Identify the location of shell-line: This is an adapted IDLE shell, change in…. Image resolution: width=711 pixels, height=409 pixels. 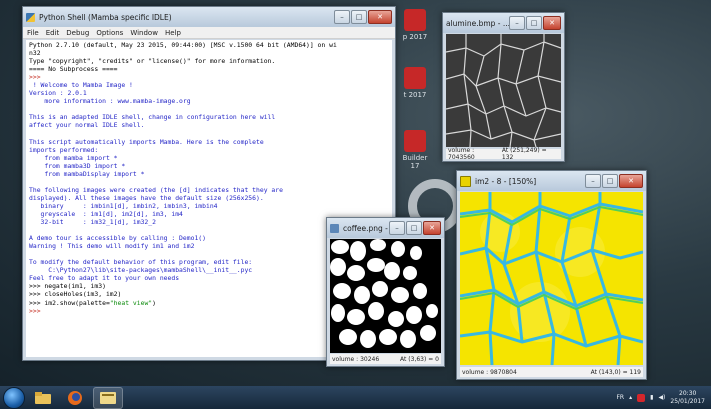
(152, 117).